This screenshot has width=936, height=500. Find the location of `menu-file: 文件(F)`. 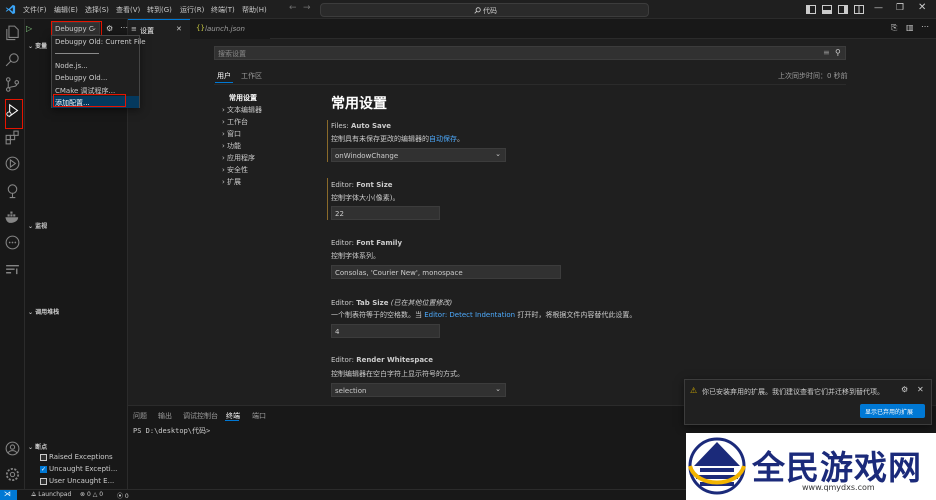

menu-file: 文件(F) is located at coordinates (35, 10).